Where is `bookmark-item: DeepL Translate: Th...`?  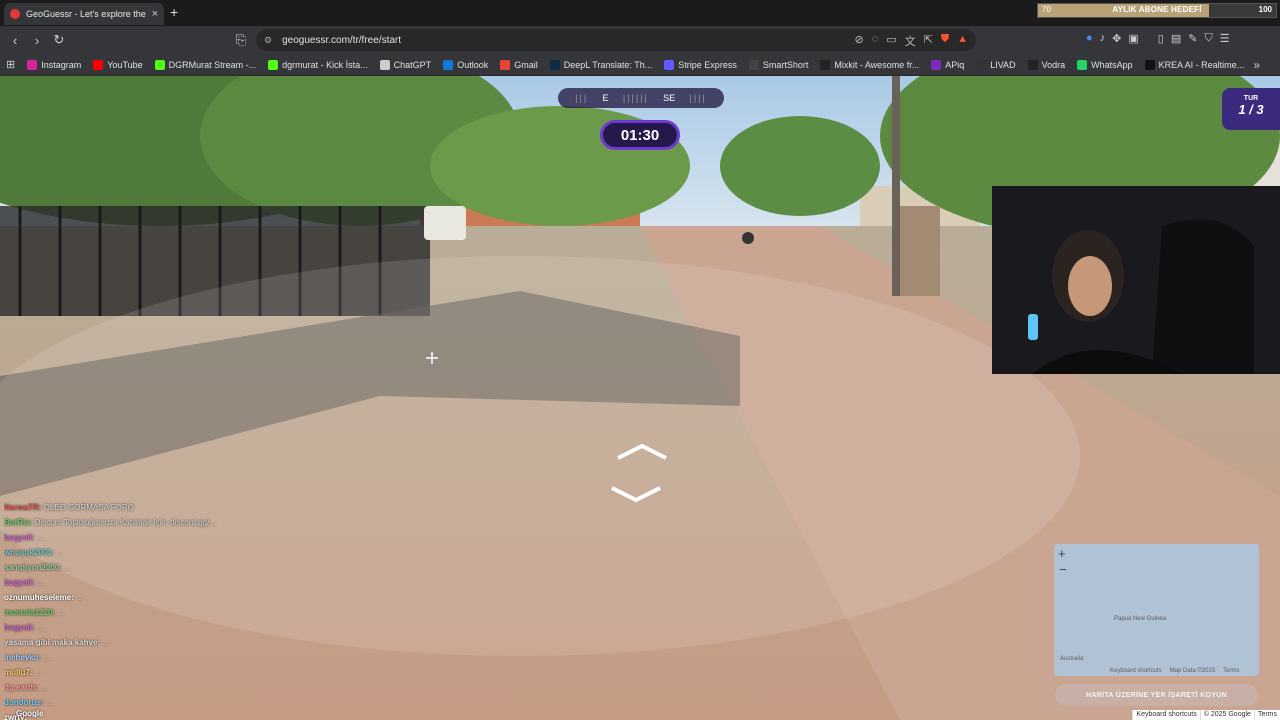
bookmark-item: DeepL Translate: Th... is located at coordinates (600, 64).